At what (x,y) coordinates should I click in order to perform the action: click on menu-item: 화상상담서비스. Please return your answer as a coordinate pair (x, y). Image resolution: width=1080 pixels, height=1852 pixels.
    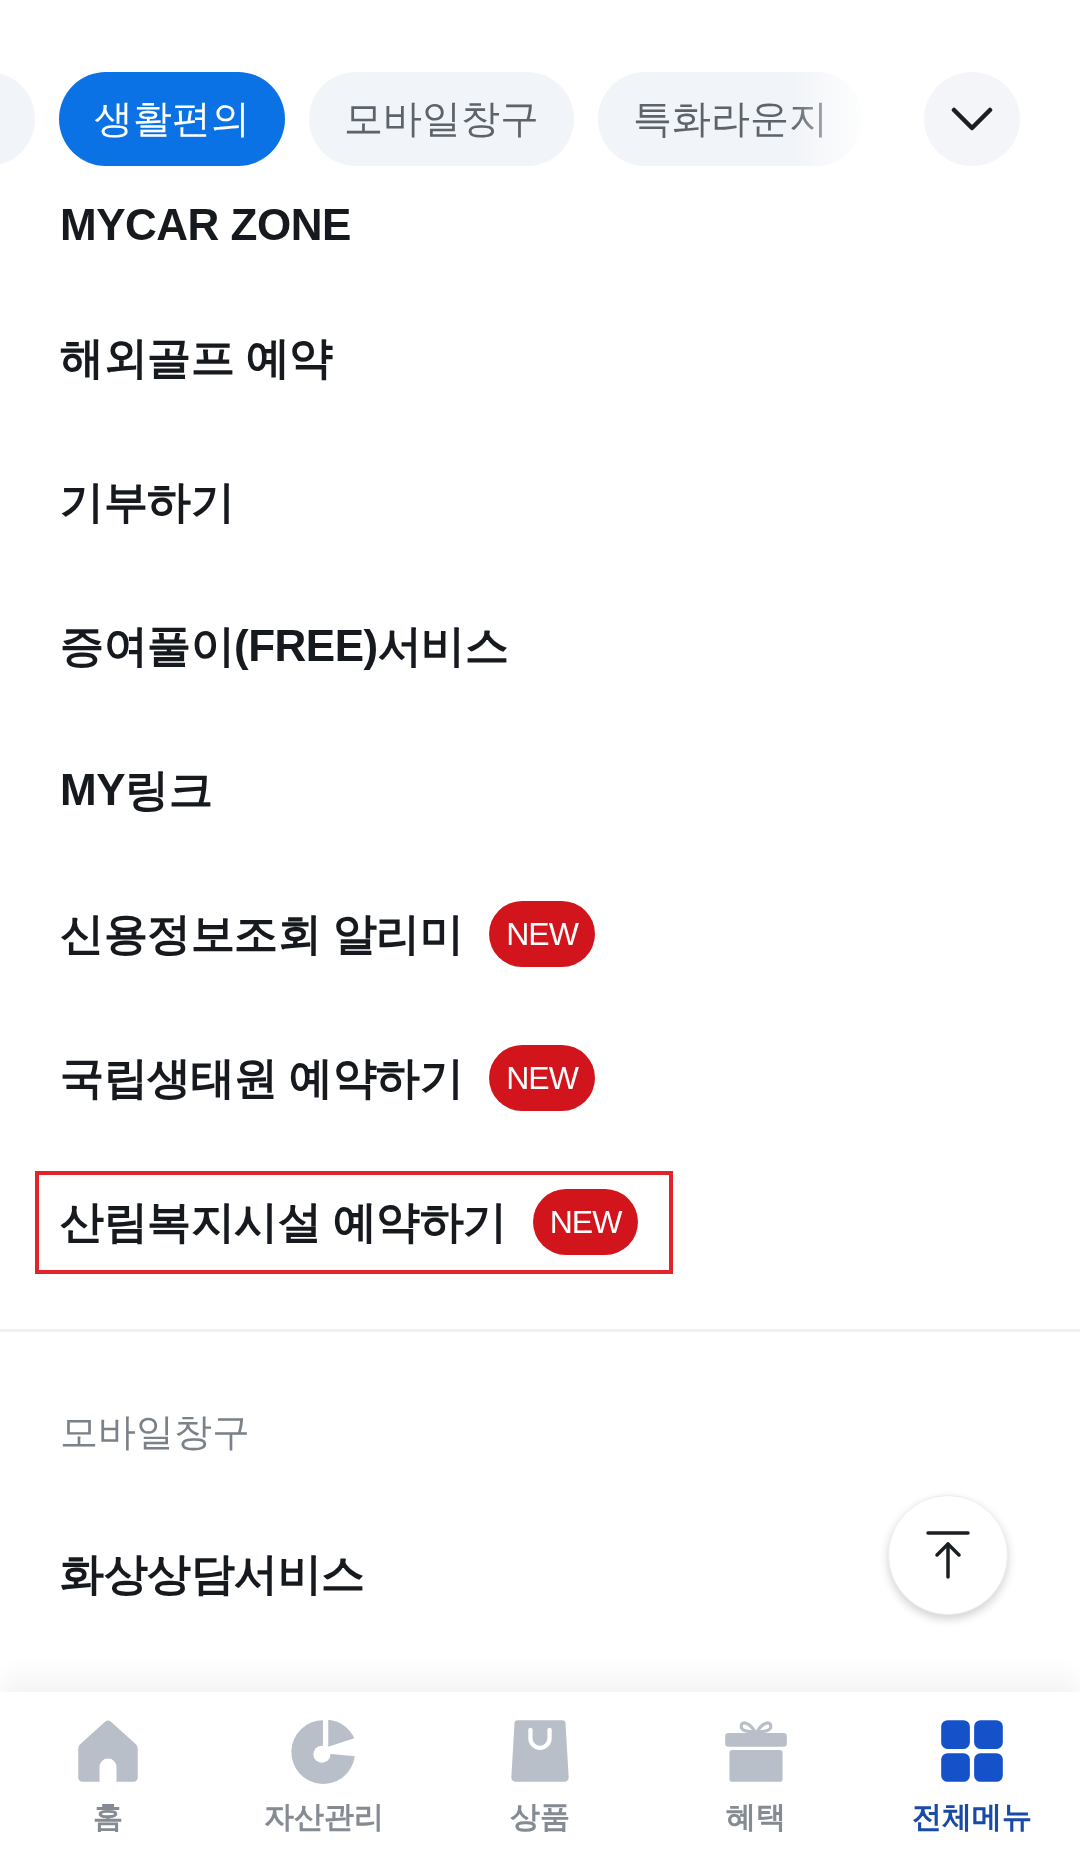
    Looking at the image, I should click on (212, 1574).